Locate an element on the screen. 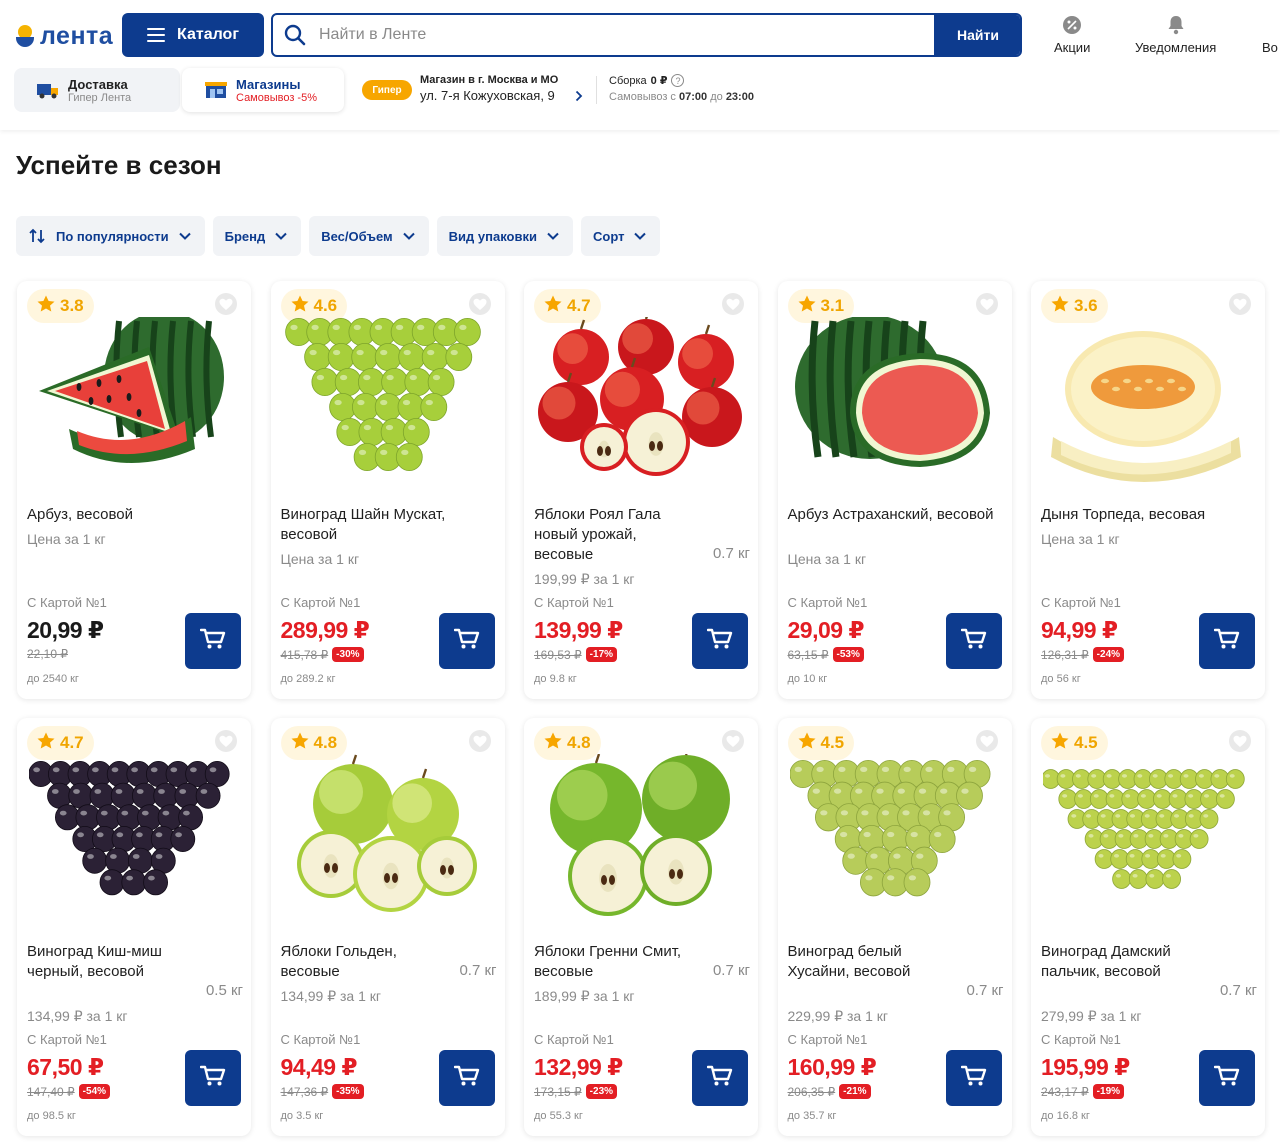  old-price-row: 173,15 ₽ -23% is located at coordinates (576, 1091).